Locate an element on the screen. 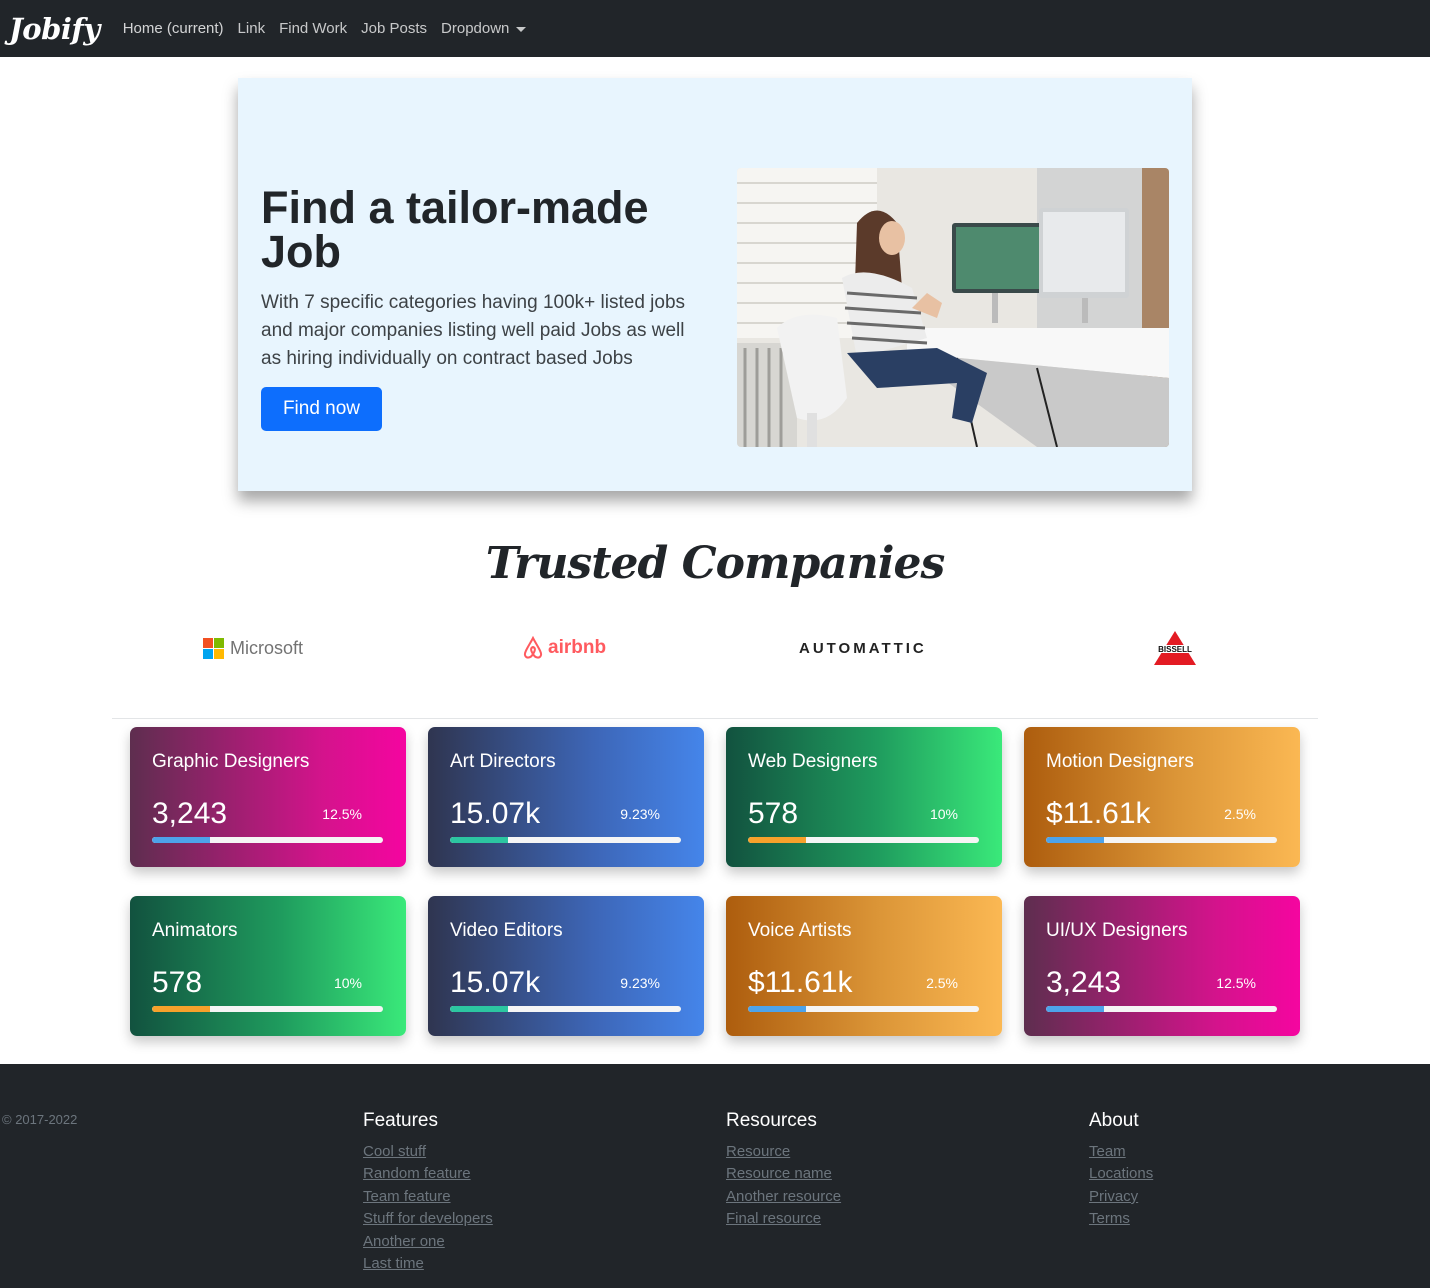 This screenshot has width=1430, height=1288. hero-title: Find a tailor-made Job is located at coordinates (455, 229).